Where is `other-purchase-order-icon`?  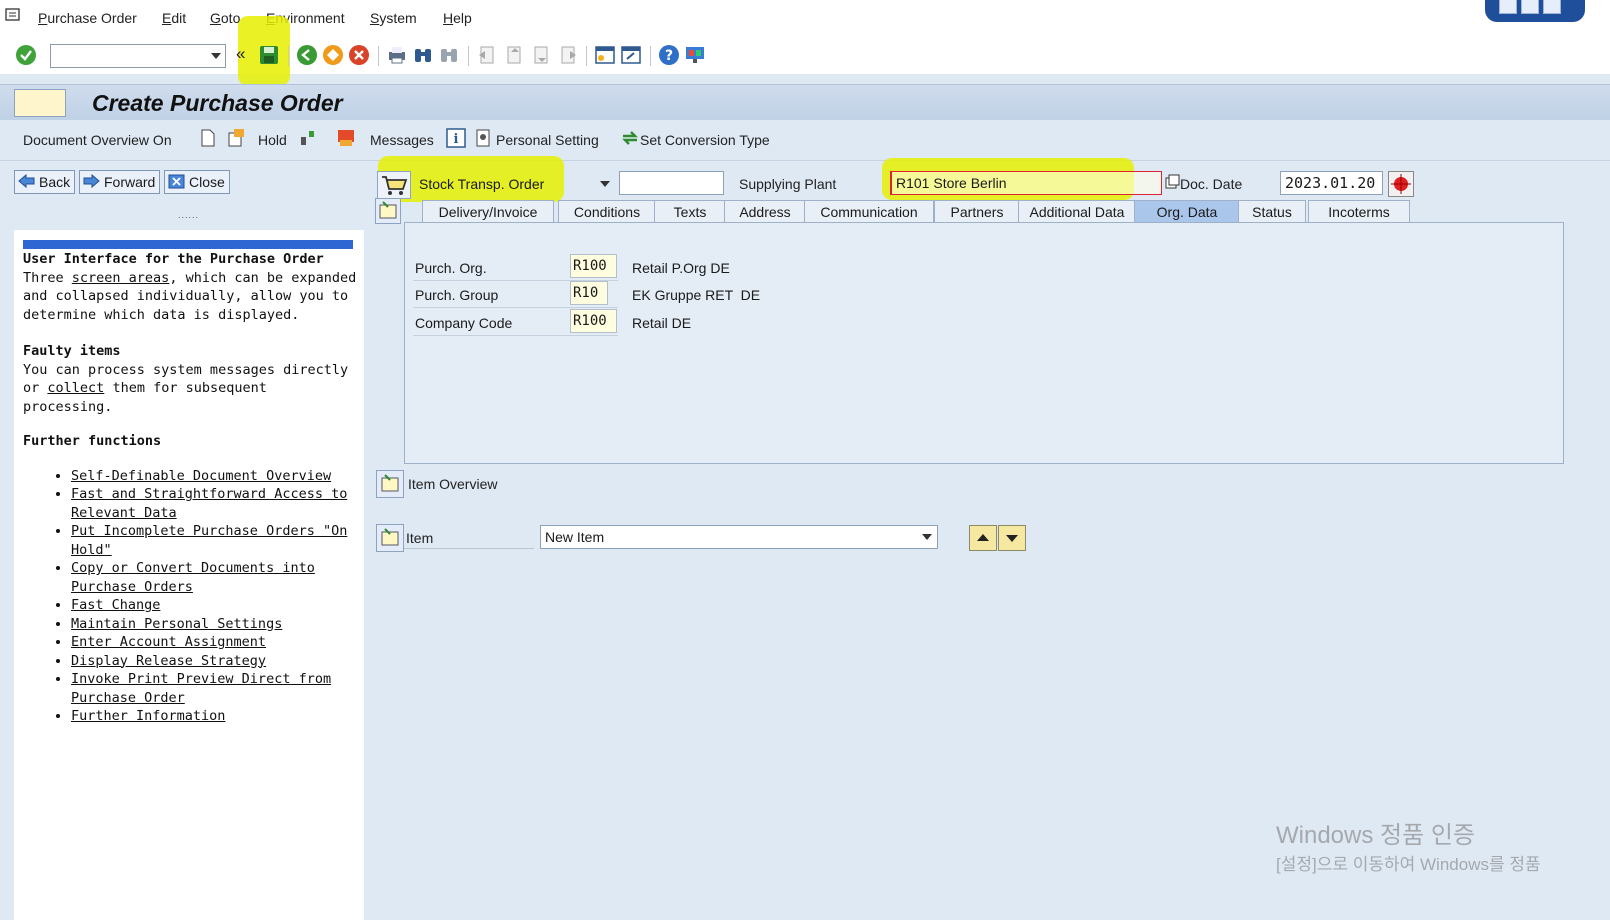
other-purchase-order-icon is located at coordinates (236, 138).